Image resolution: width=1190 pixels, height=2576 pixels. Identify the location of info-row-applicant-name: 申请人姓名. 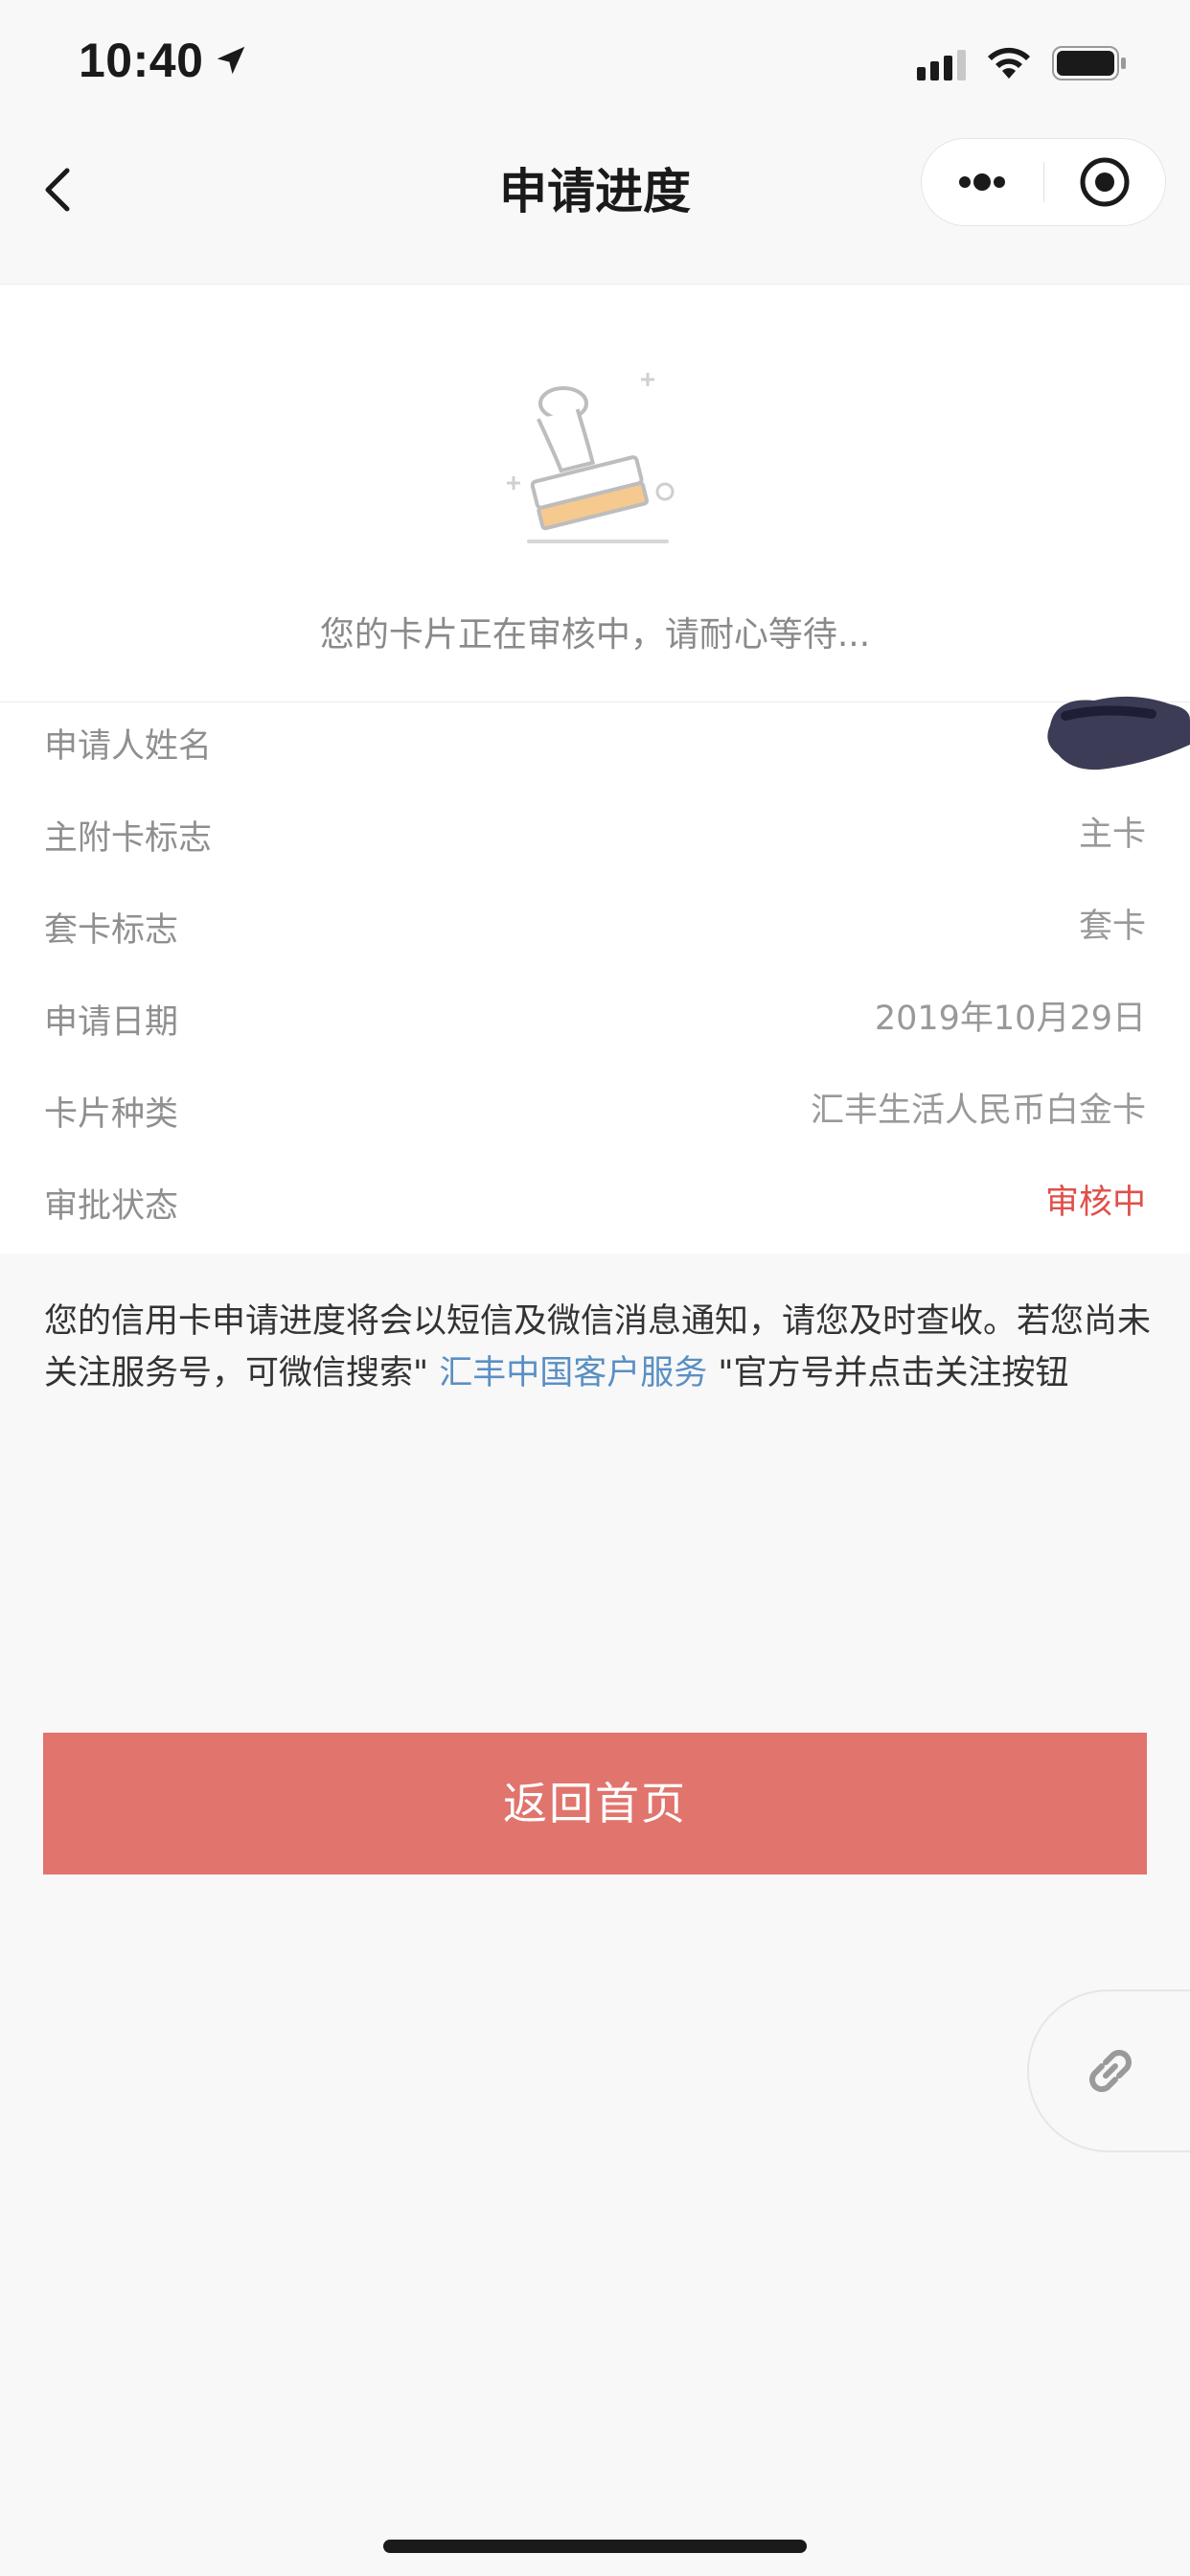
(595, 745).